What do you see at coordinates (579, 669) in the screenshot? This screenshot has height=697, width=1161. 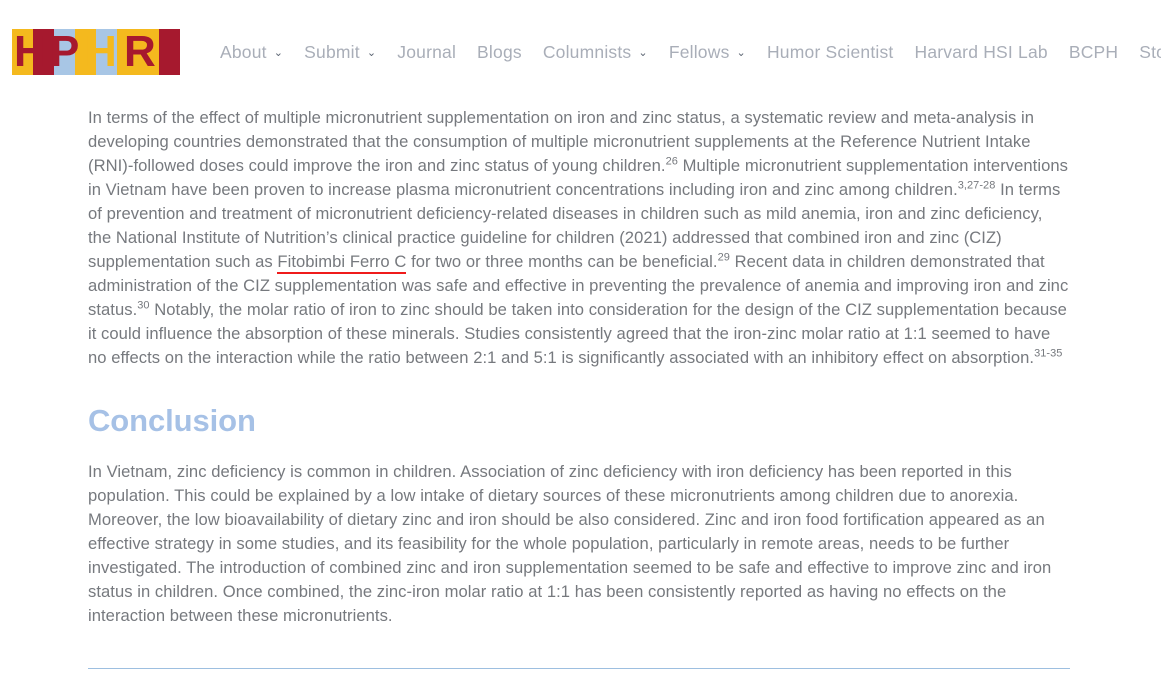 I see `section-divider` at bounding box center [579, 669].